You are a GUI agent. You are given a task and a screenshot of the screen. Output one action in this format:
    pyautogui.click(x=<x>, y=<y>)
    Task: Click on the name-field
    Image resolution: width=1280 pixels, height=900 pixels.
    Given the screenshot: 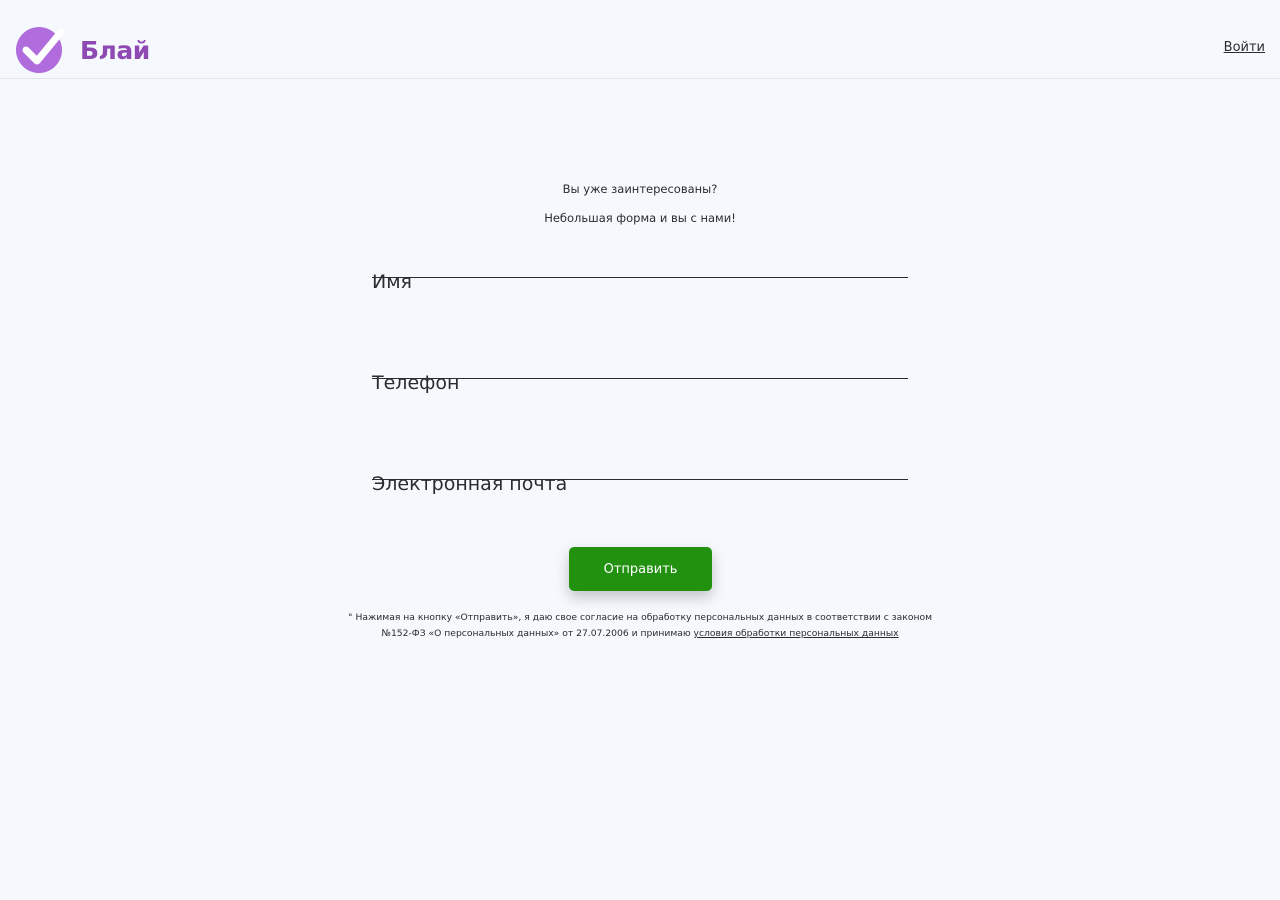 What is the action you would take?
    pyautogui.click(x=640, y=291)
    